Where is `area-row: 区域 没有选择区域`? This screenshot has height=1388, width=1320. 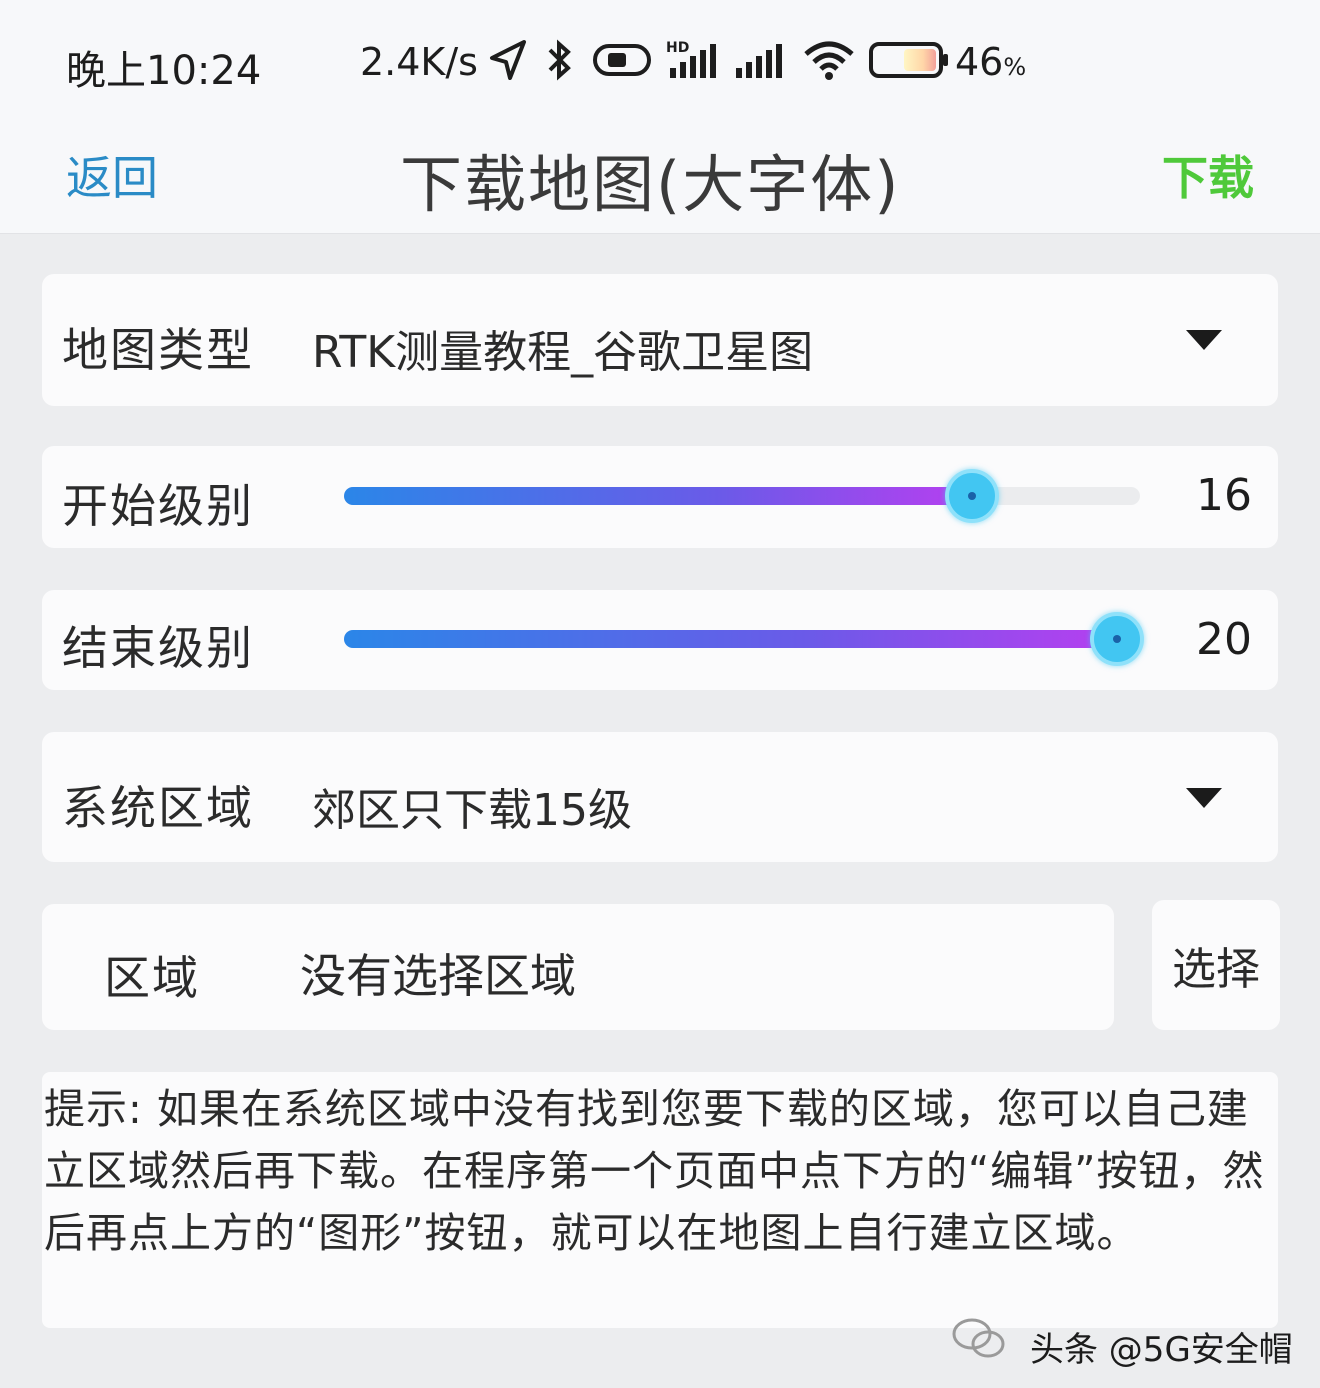 area-row: 区域 没有选择区域 is located at coordinates (578, 967).